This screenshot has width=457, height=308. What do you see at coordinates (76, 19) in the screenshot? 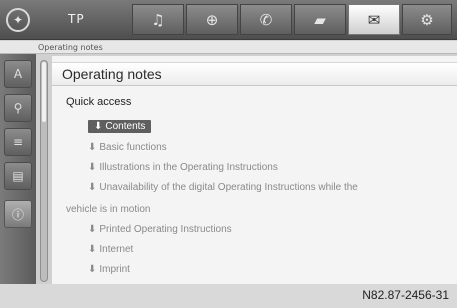
I see `mode-label: TP` at bounding box center [76, 19].